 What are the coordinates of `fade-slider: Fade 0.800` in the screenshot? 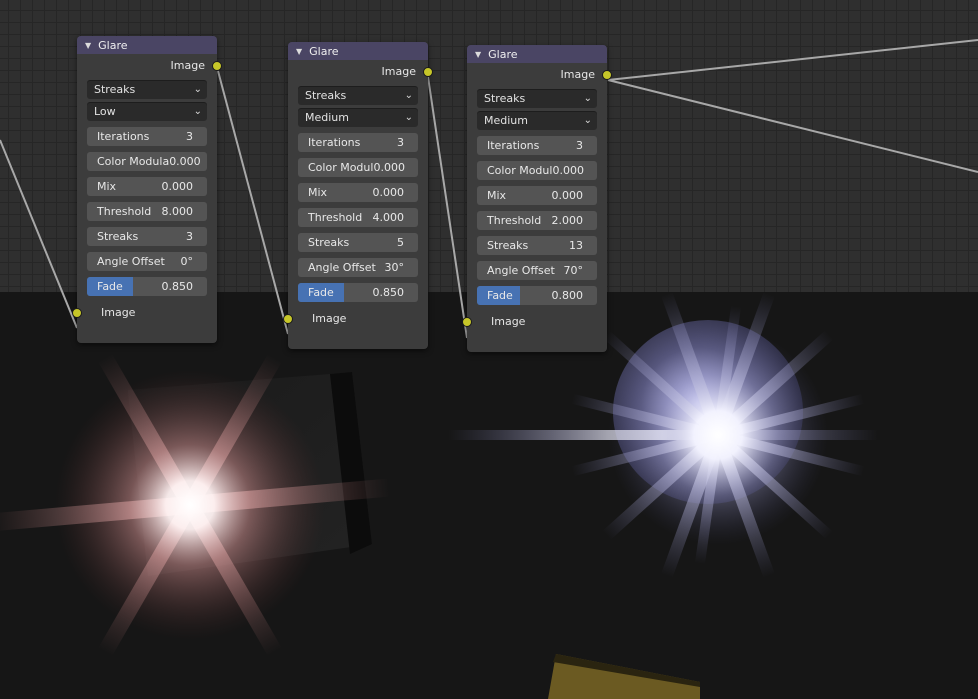 It's located at (537, 295).